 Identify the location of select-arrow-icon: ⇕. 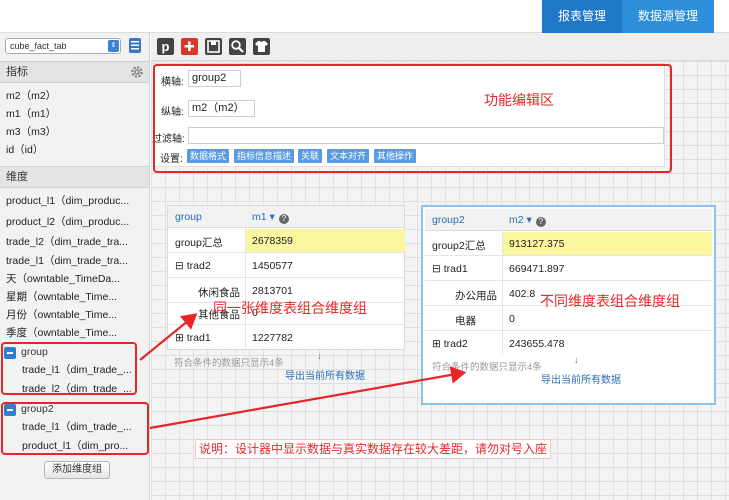
(113, 46).